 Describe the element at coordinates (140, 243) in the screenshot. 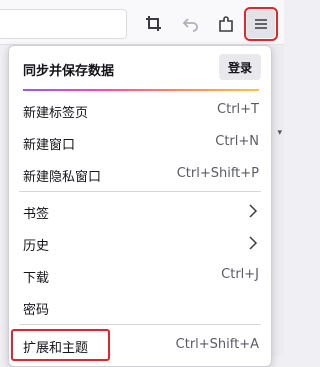

I see `menu-item-history: 历史` at that location.